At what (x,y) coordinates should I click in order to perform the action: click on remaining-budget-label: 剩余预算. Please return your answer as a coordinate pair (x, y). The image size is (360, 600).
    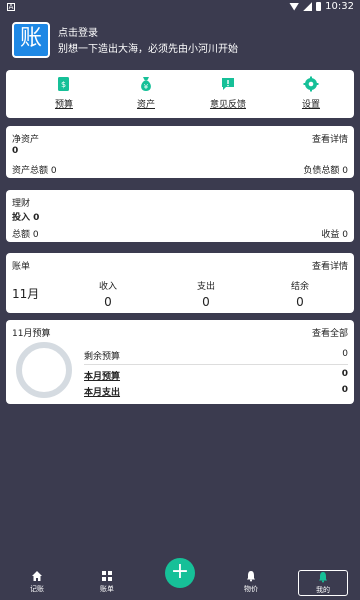
    Looking at the image, I should click on (102, 357).